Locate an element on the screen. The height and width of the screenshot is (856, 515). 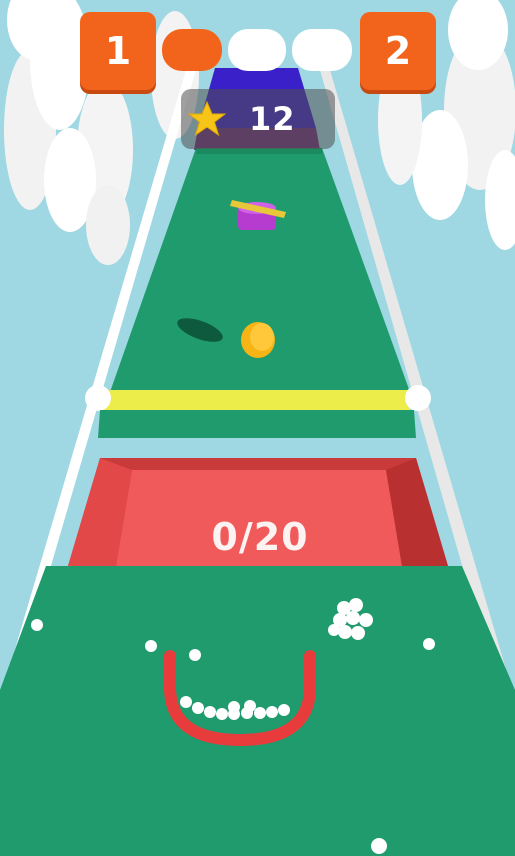
current-level-number: 1 is located at coordinates (118, 51).